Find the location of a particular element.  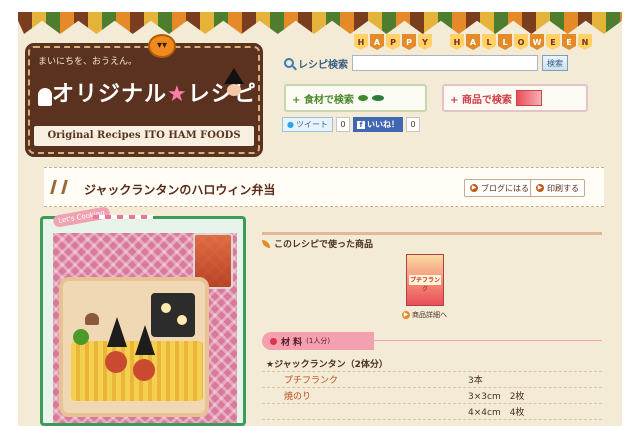

twitter-bird-icon: ● is located at coordinates (290, 124).